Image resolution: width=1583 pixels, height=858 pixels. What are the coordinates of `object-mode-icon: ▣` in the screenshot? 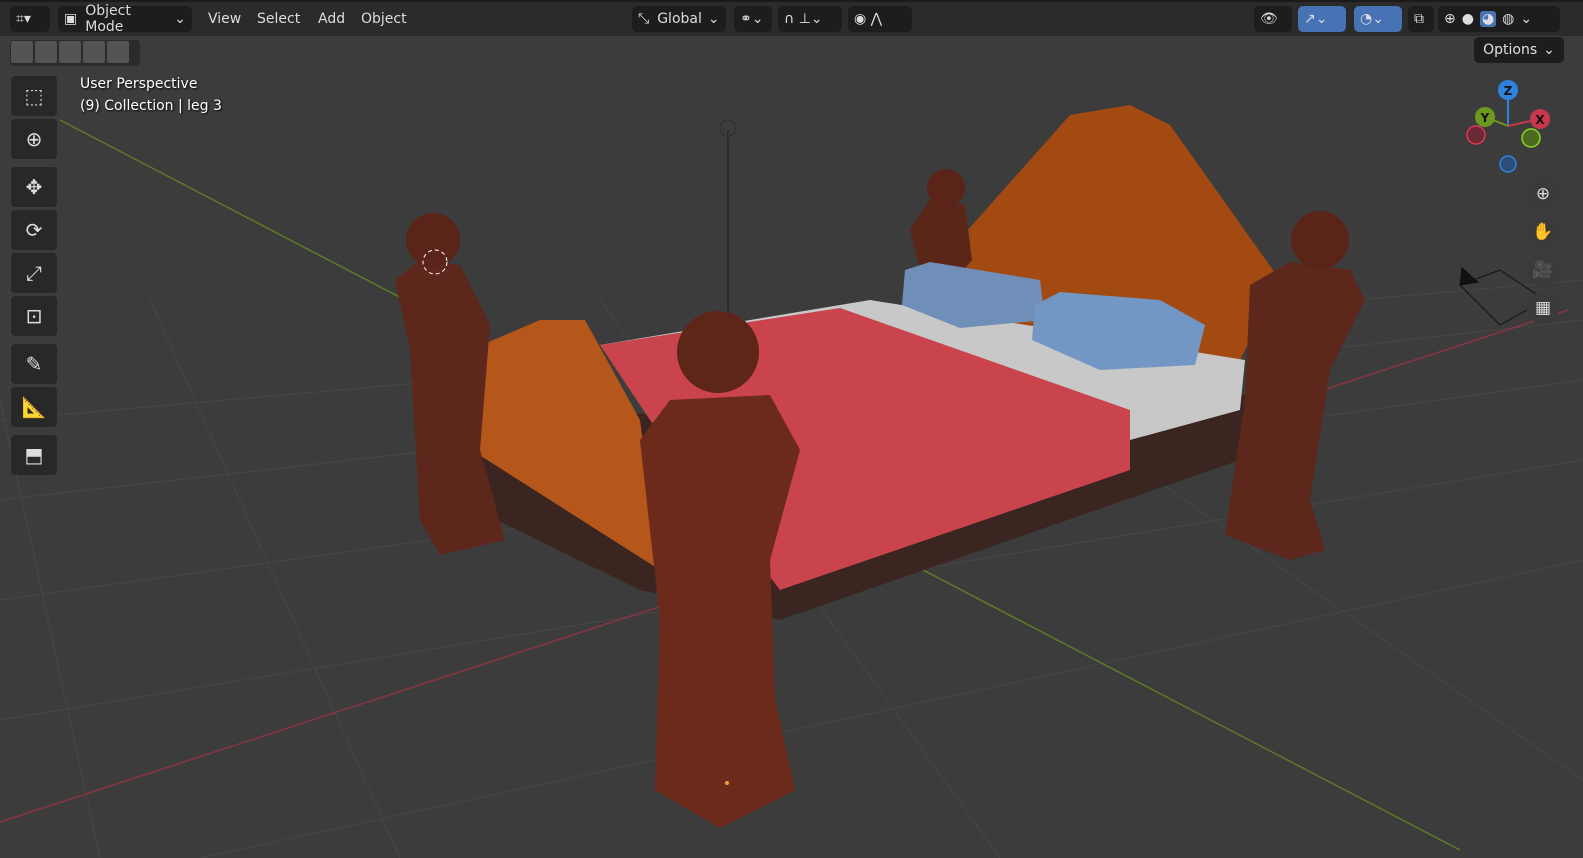 It's located at (71, 19).